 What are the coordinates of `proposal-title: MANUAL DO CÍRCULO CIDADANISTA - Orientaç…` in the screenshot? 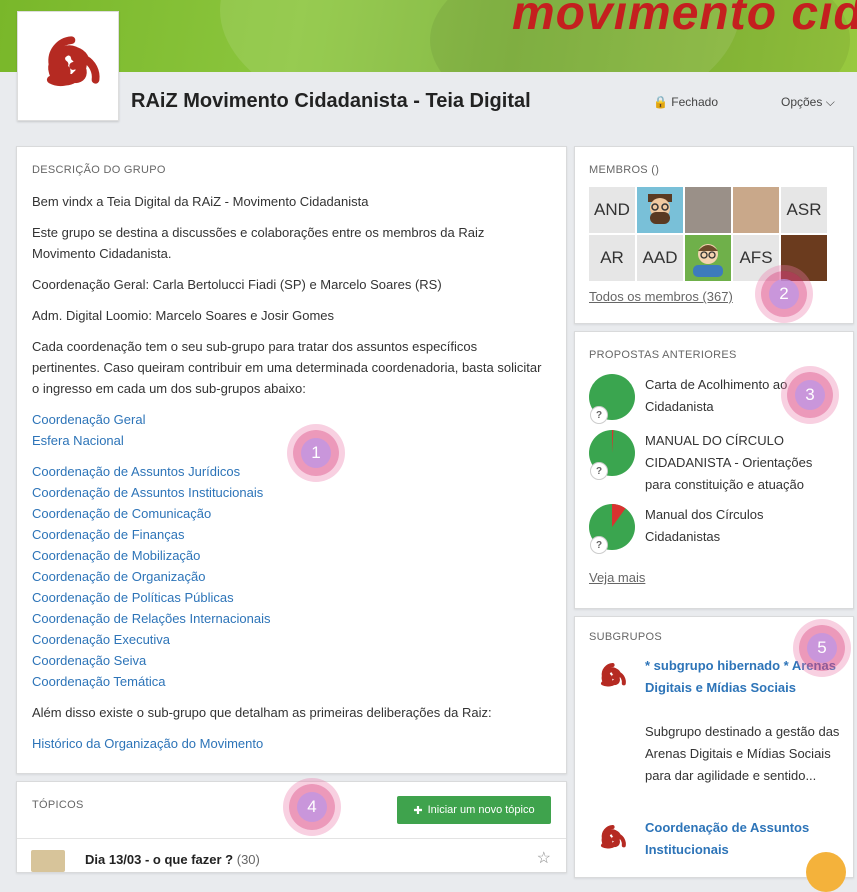 It's located at (740, 463).